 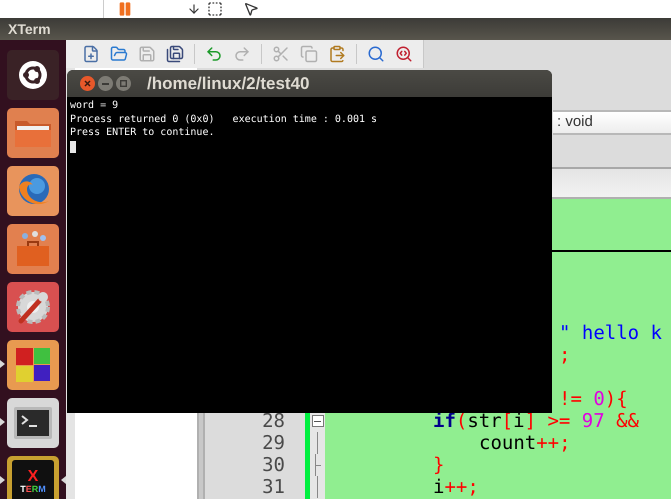 I want to click on maximize-button, so click(x=123, y=83).